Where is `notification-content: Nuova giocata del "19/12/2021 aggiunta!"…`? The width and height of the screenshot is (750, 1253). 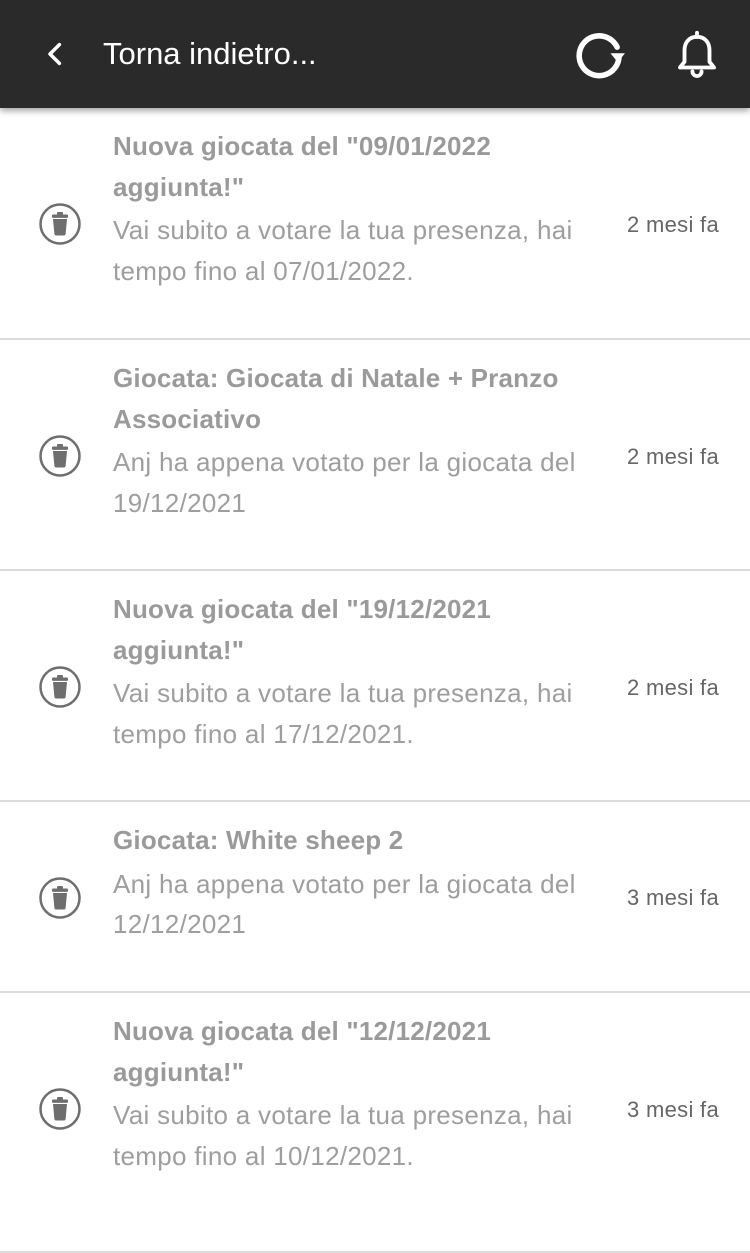
notification-content: Nuova giocata del "19/12/2021 aggiunta!"… is located at coordinates (353, 671).